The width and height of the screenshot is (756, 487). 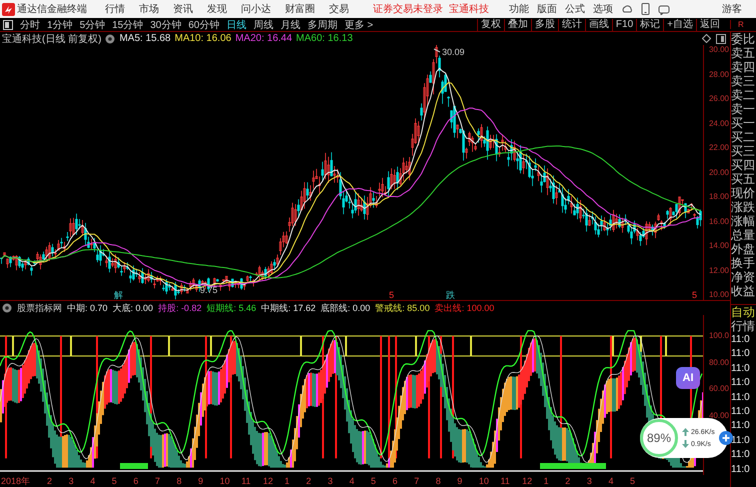 What do you see at coordinates (743, 221) in the screenshot?
I see `quote-label: 涨幅` at bounding box center [743, 221].